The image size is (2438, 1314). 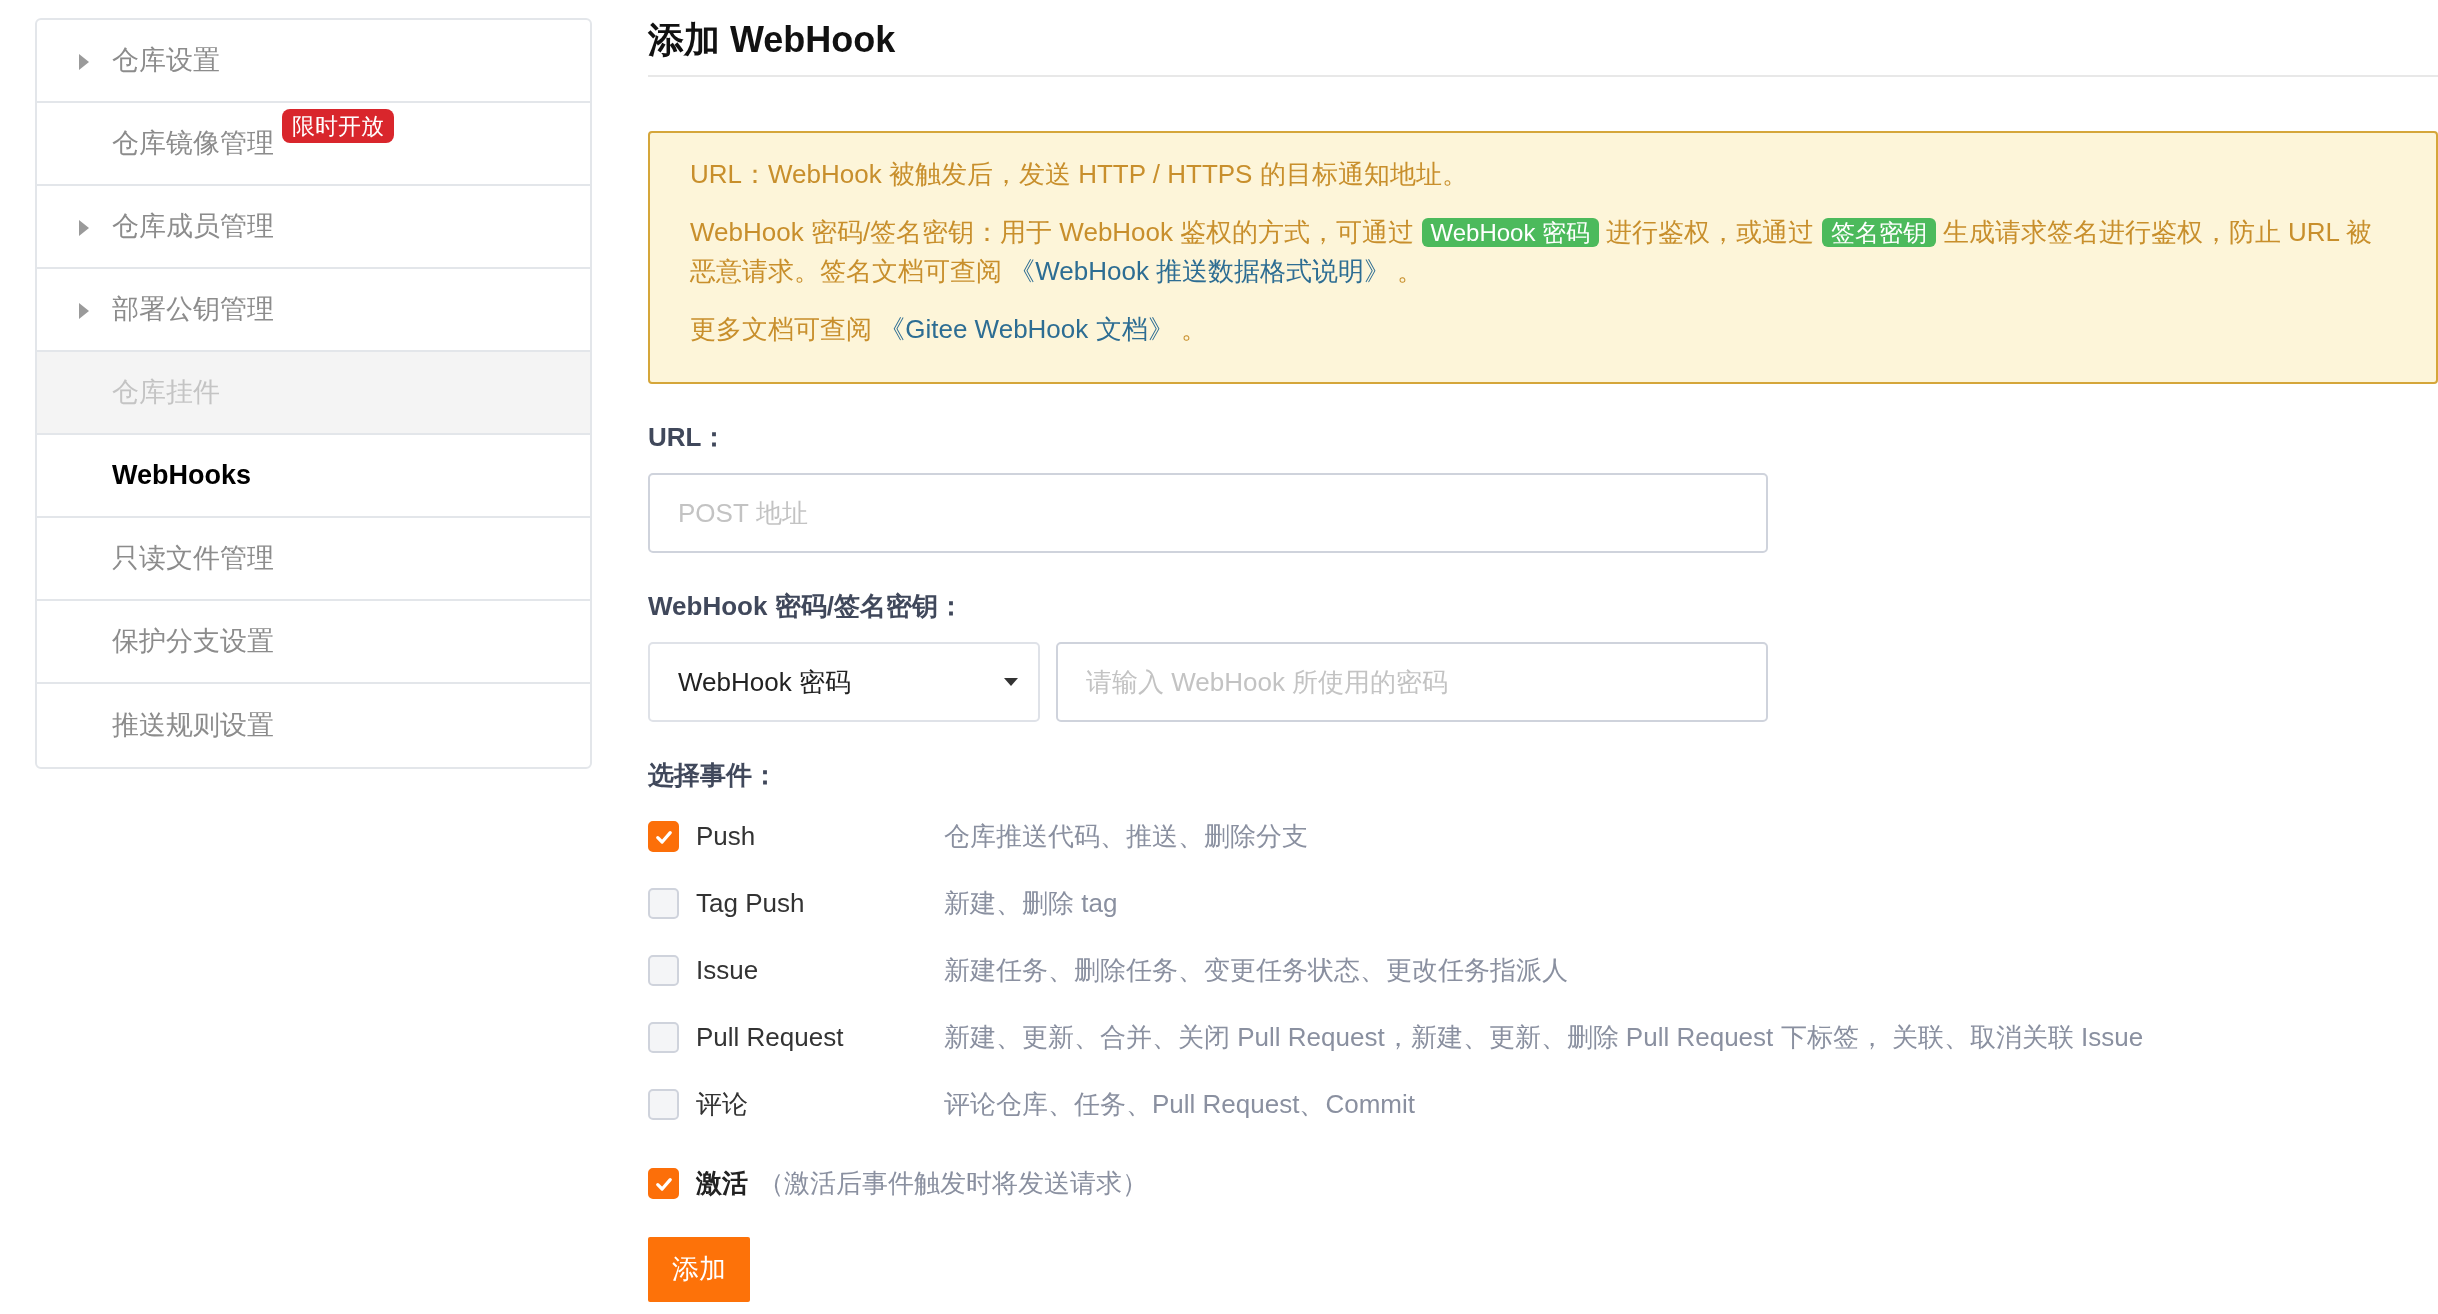 I want to click on page-title: 添加 WebHook, so click(x=1543, y=48).